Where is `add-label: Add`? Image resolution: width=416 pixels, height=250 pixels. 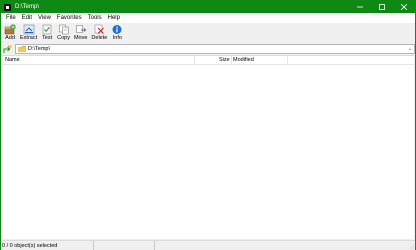
add-label: Add is located at coordinates (10, 38).